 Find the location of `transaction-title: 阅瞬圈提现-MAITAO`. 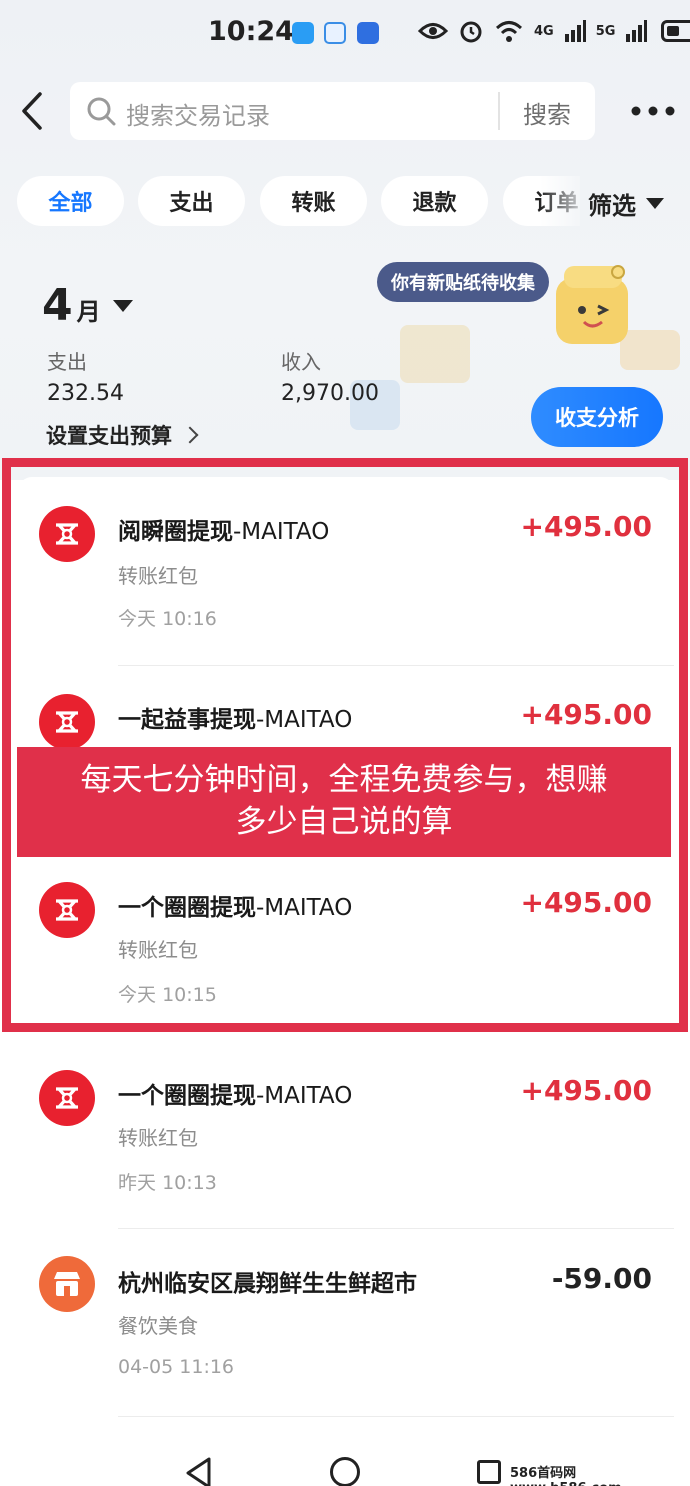

transaction-title: 阅瞬圈提现-MAITAO is located at coordinates (224, 532).